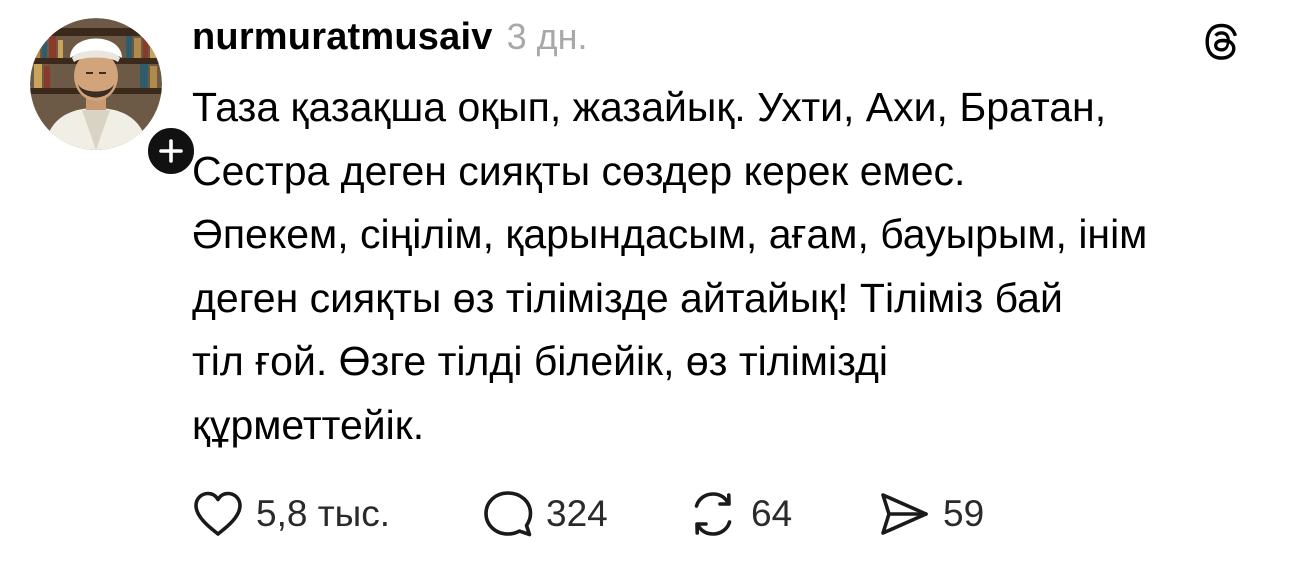 This screenshot has height=579, width=1290. Describe the element at coordinates (713, 514) in the screenshot. I see `repost-icon` at that location.